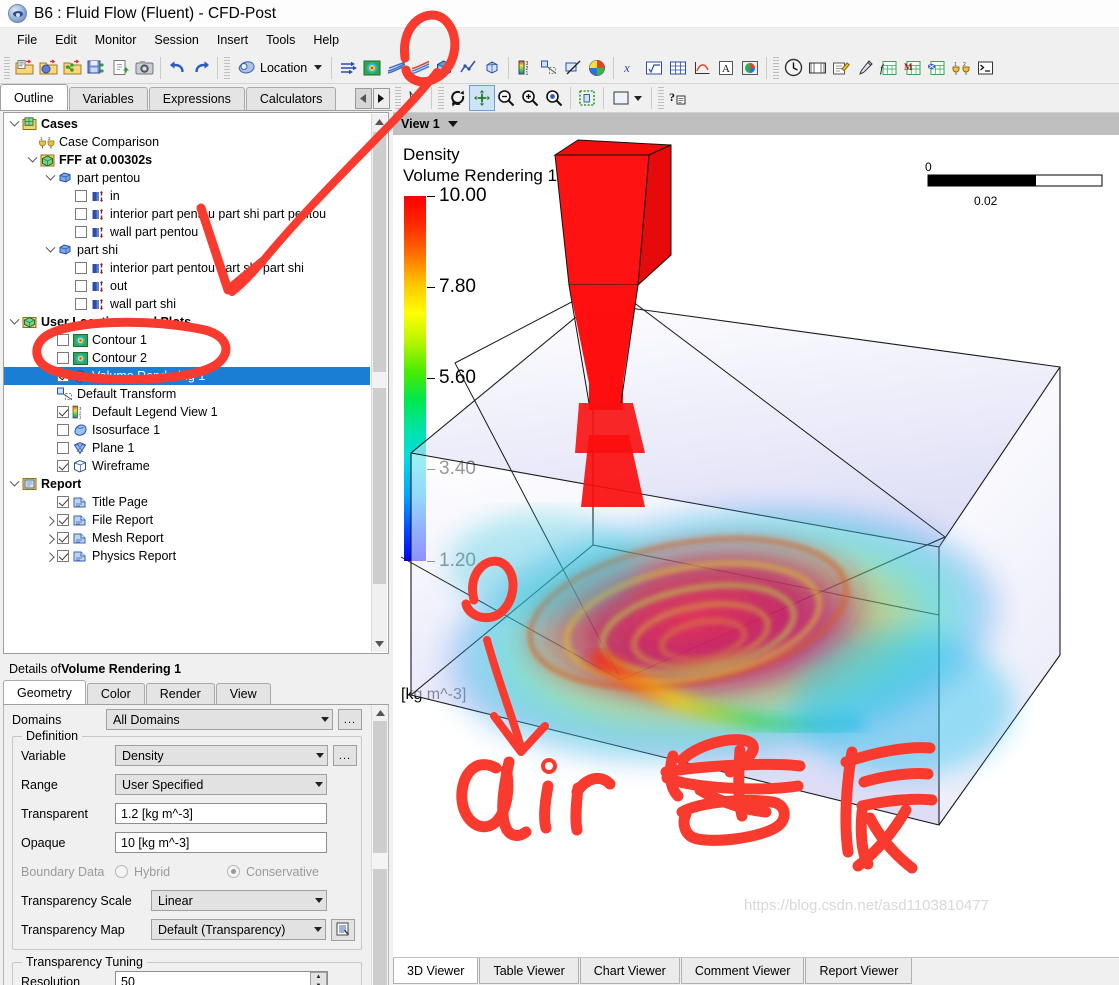 The width and height of the screenshot is (1119, 985). Describe the element at coordinates (187, 286) in the screenshot. I see `tree-item-out: out` at that location.